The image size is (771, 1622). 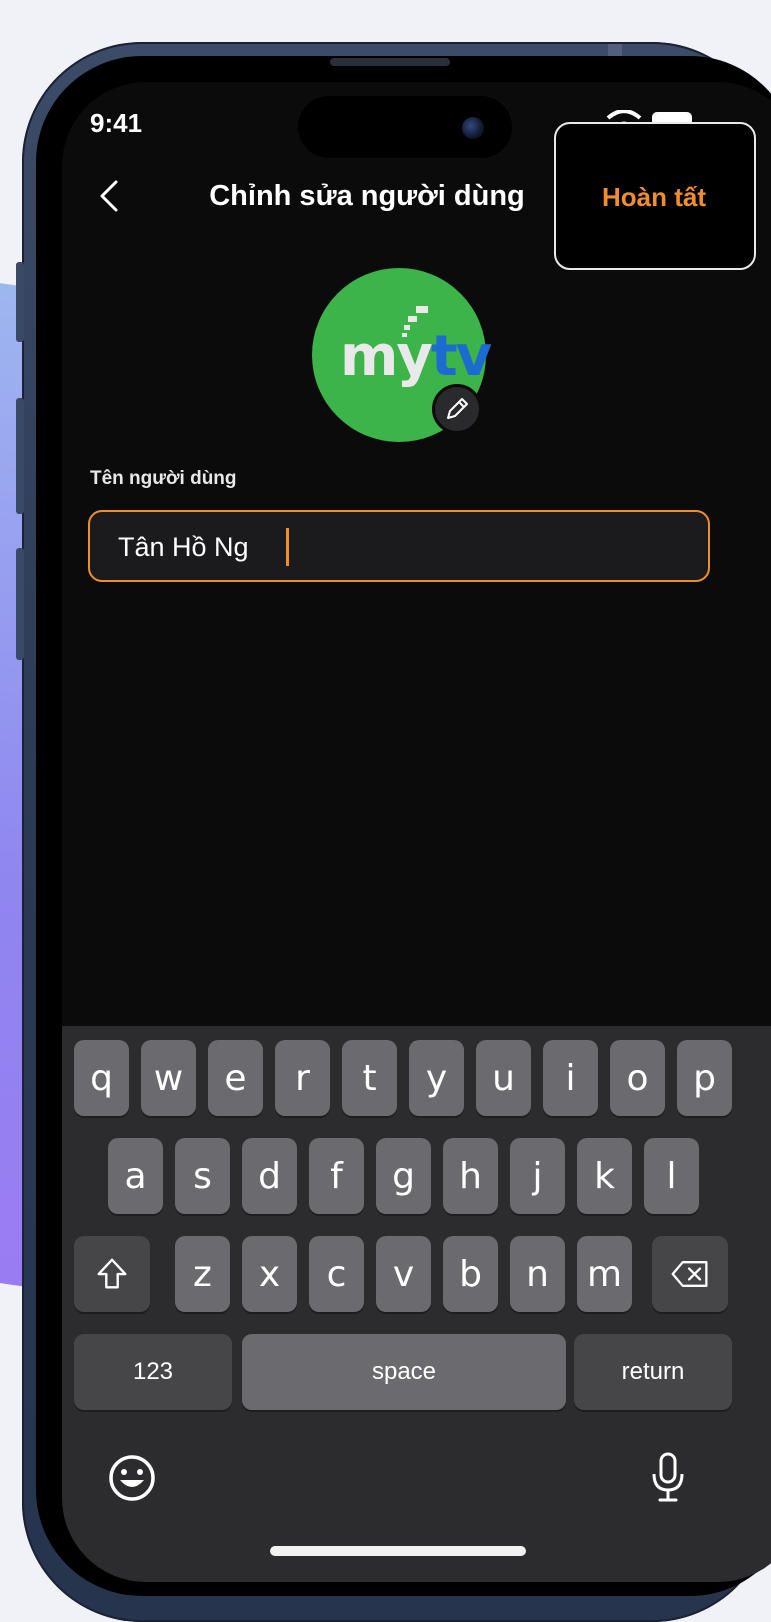 I want to click on edit-avatar-button, so click(x=457, y=409).